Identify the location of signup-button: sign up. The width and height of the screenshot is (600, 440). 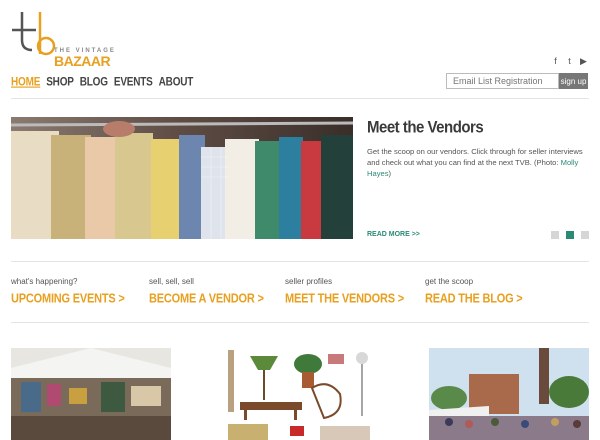
(573, 81).